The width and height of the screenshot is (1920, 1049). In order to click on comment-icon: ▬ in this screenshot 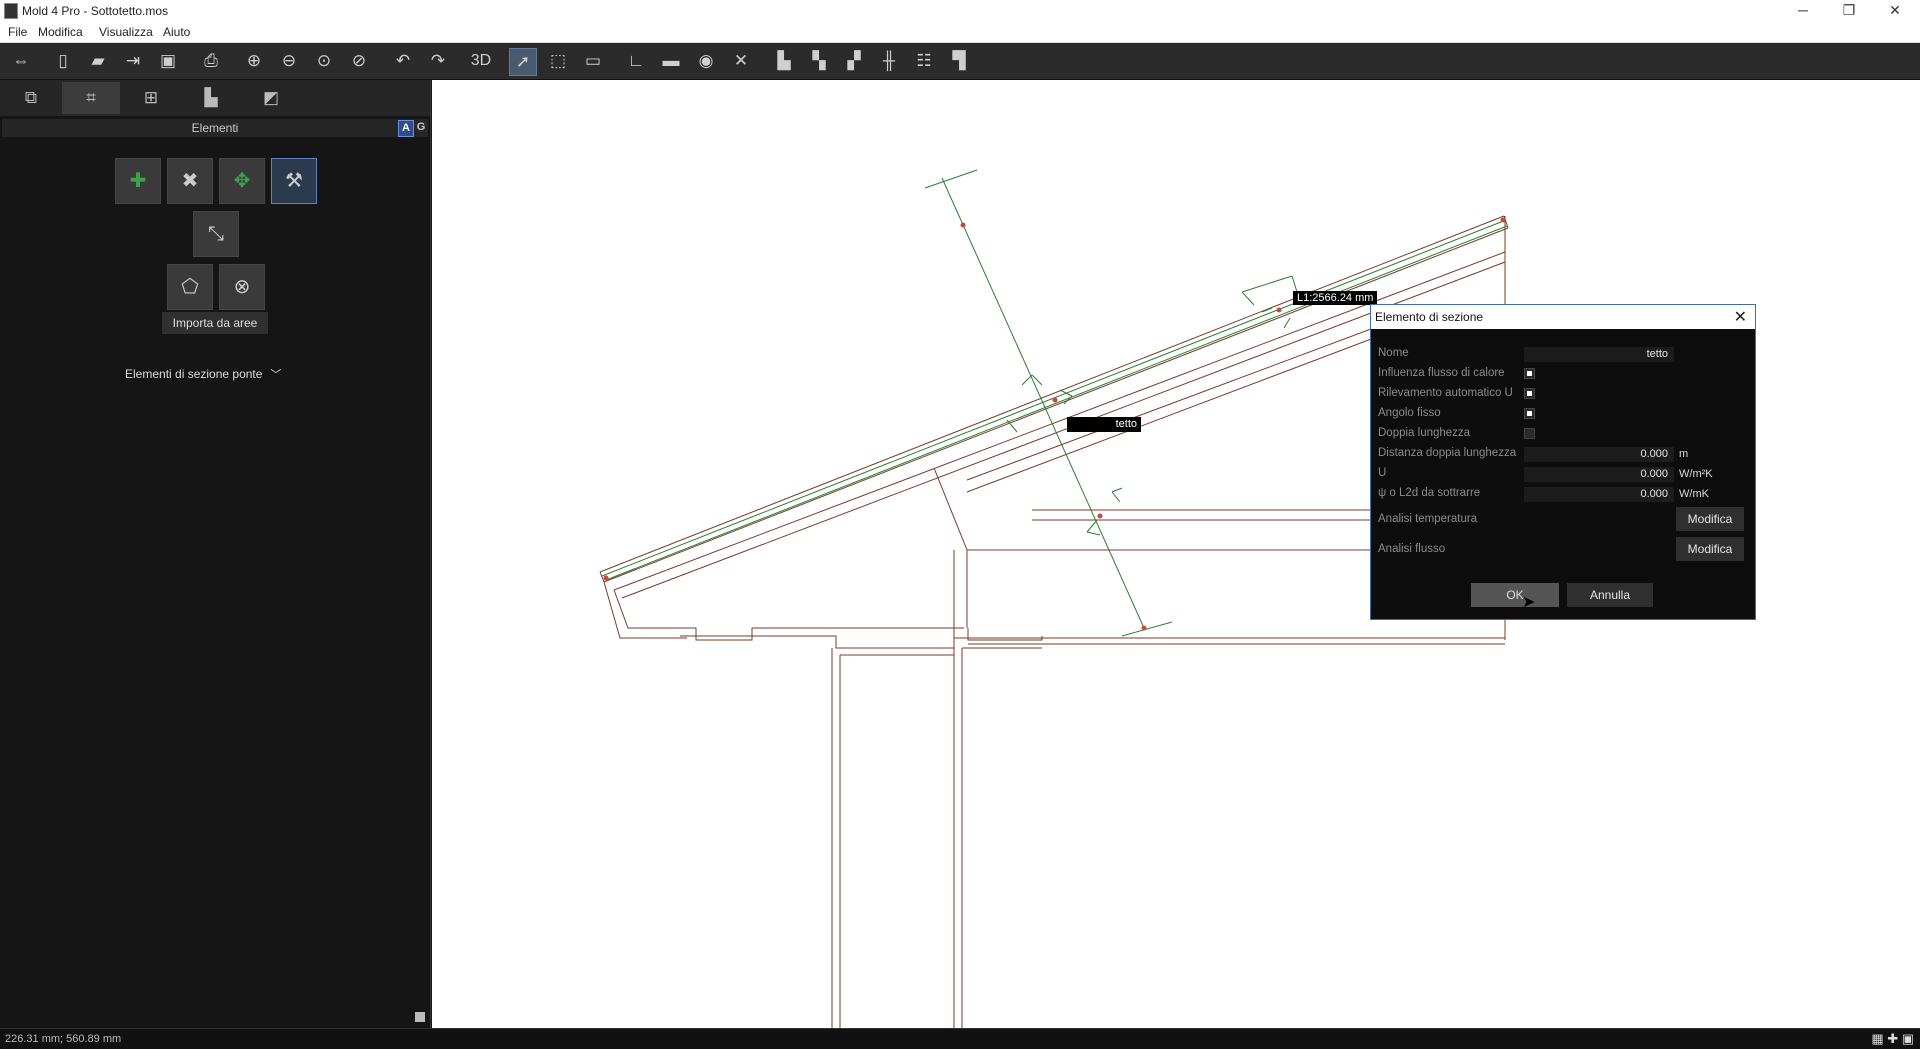, I will do `click(671, 61)`.